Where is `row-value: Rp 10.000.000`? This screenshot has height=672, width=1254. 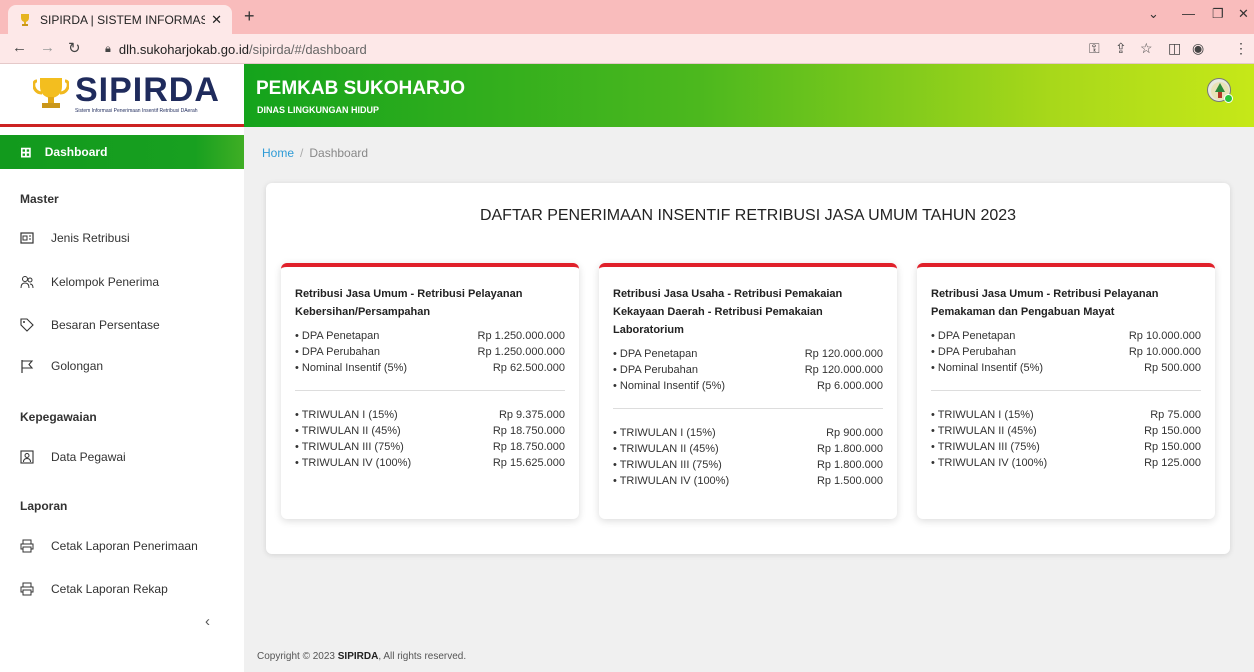
row-value: Rp 10.000.000 is located at coordinates (1164, 352).